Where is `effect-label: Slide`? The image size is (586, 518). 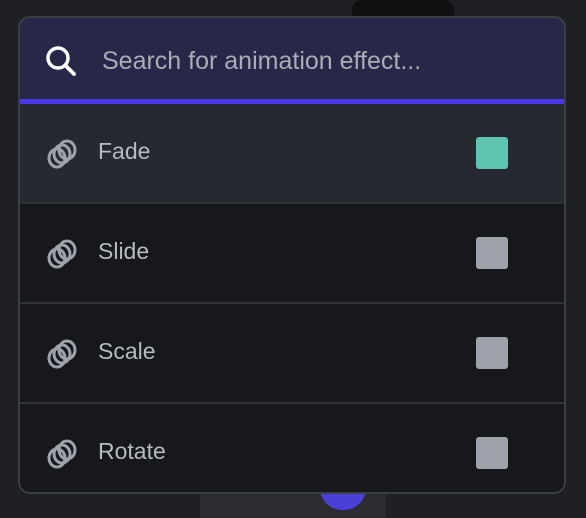
effect-label: Slide is located at coordinates (124, 251).